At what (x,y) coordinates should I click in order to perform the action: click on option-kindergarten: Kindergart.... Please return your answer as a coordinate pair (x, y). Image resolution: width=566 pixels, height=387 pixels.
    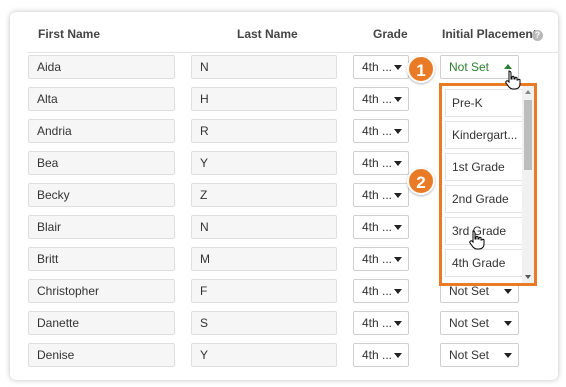
    Looking at the image, I should click on (484, 135).